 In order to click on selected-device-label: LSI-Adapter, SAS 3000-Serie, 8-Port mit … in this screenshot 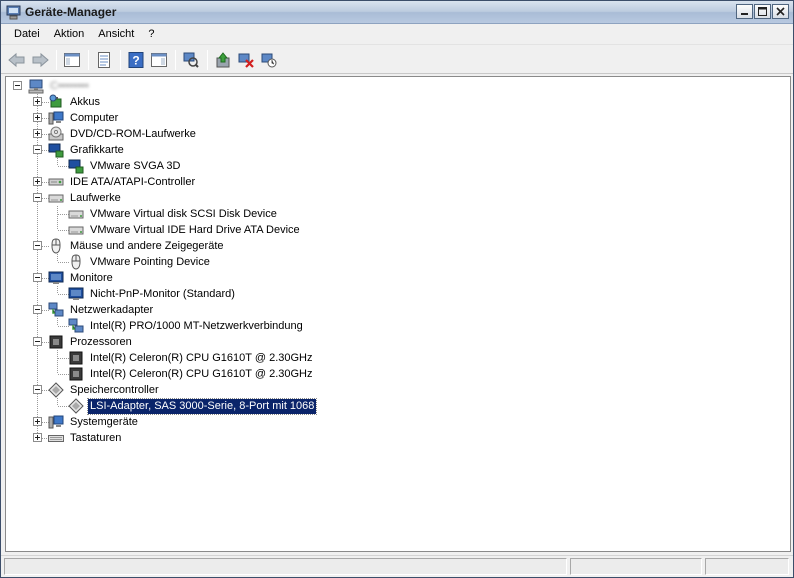, I will do `click(202, 406)`.